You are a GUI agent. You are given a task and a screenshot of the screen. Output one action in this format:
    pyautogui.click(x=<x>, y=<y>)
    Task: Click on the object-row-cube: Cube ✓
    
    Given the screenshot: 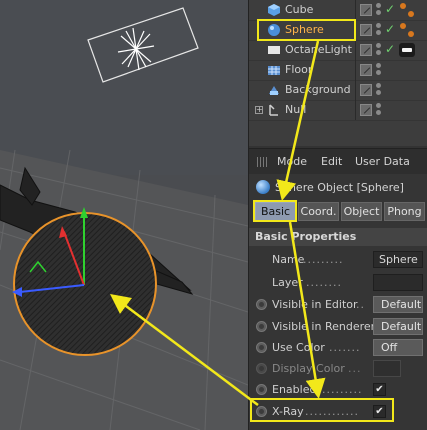 What is the action you would take?
    pyautogui.click(x=338, y=10)
    